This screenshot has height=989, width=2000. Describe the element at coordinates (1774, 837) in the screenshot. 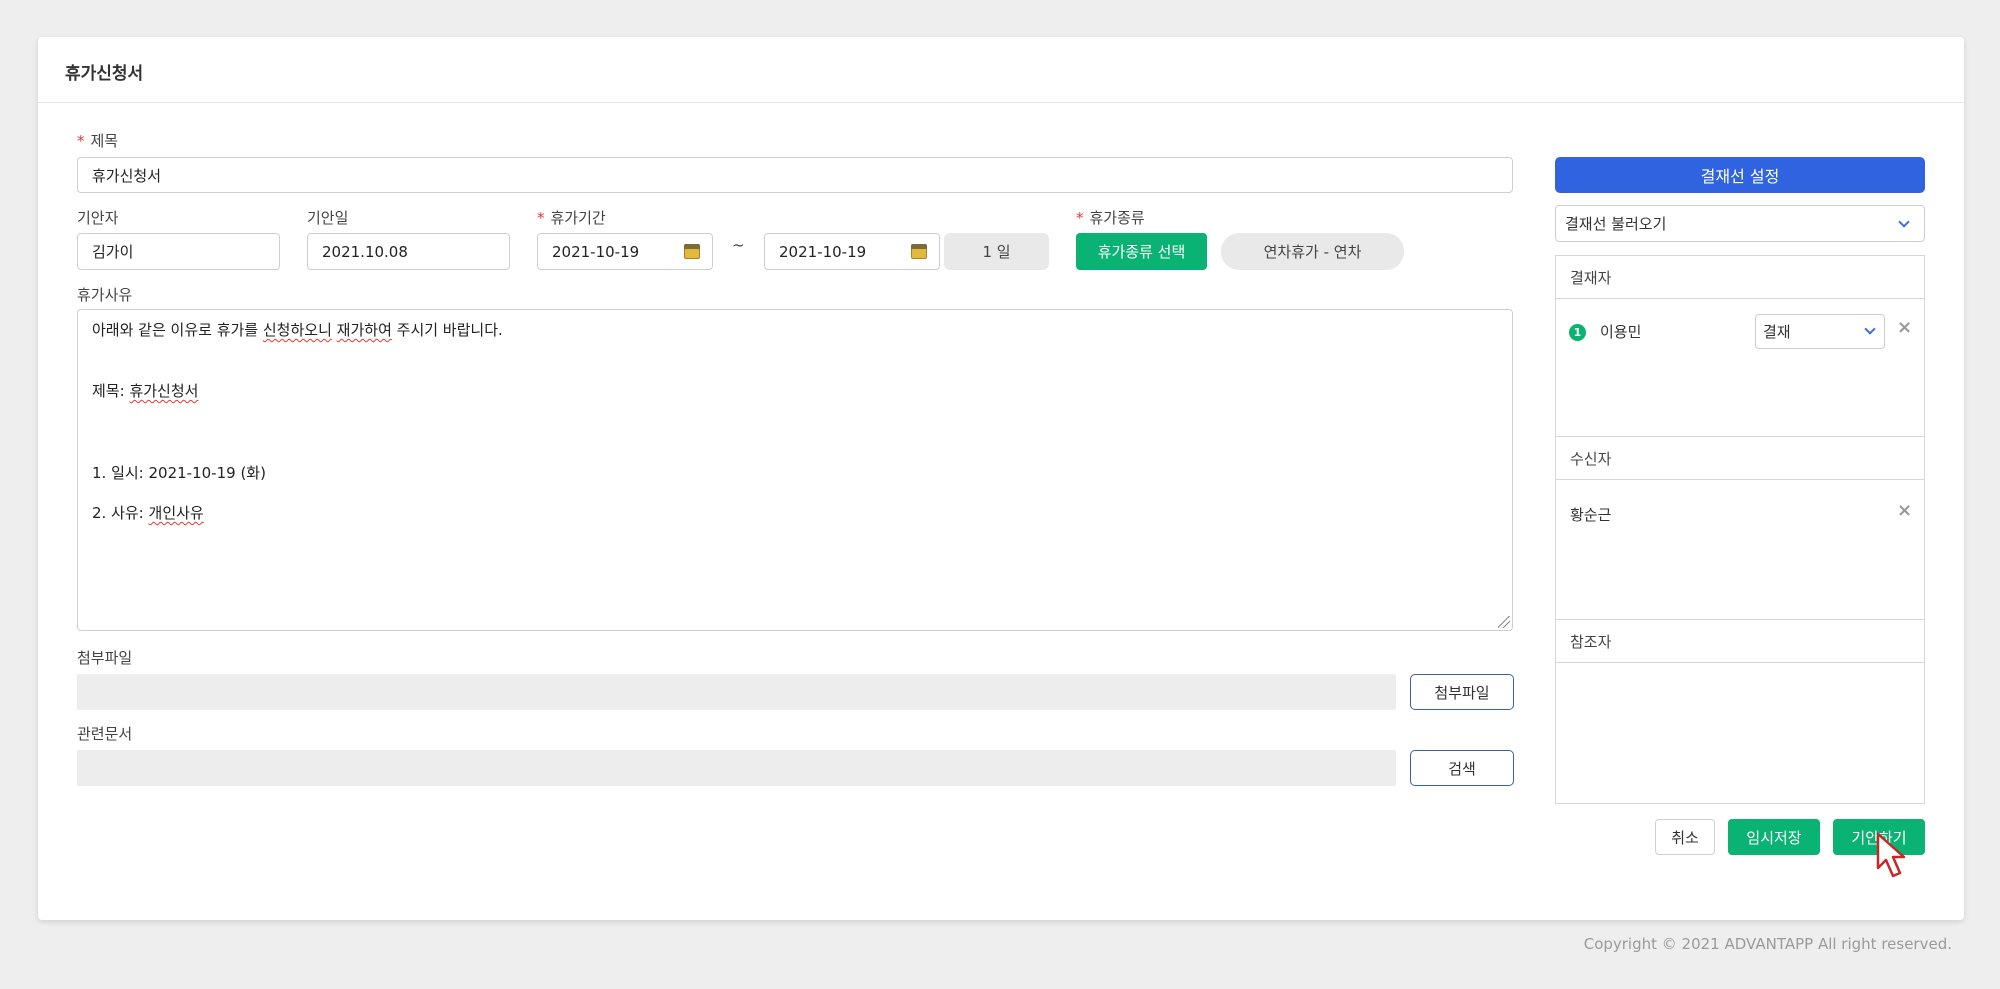

I see `temp-save-button: 임시저장` at that location.